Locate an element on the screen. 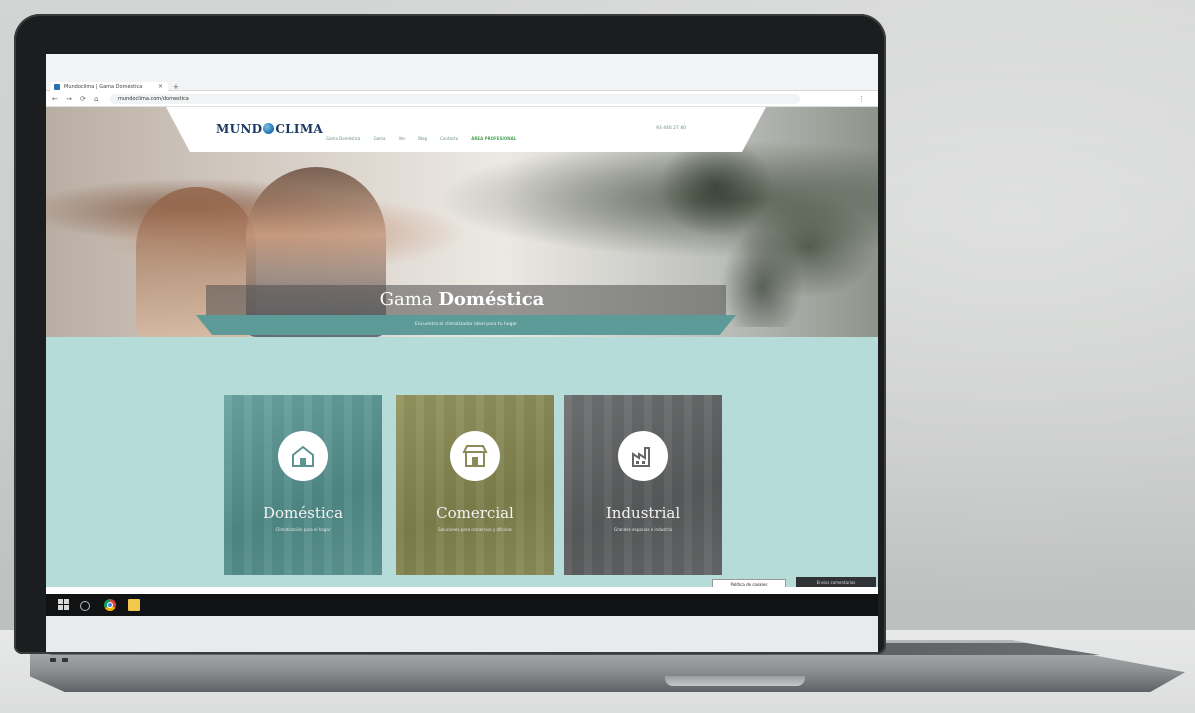 This screenshot has height=713, width=1195. menu-item-area-profesional: ÁREA PROFESIONAL is located at coordinates (493, 139).